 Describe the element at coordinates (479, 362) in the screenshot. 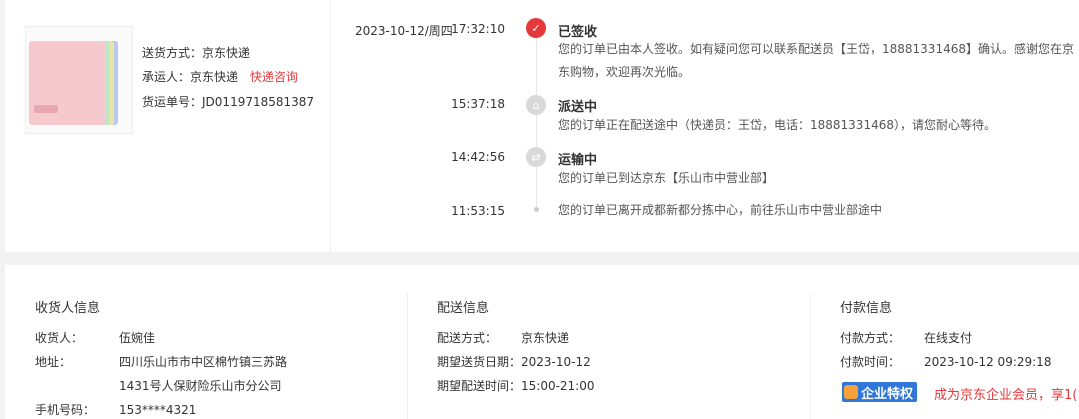

I see `delivery-date-label: 期望送货日期：` at that location.